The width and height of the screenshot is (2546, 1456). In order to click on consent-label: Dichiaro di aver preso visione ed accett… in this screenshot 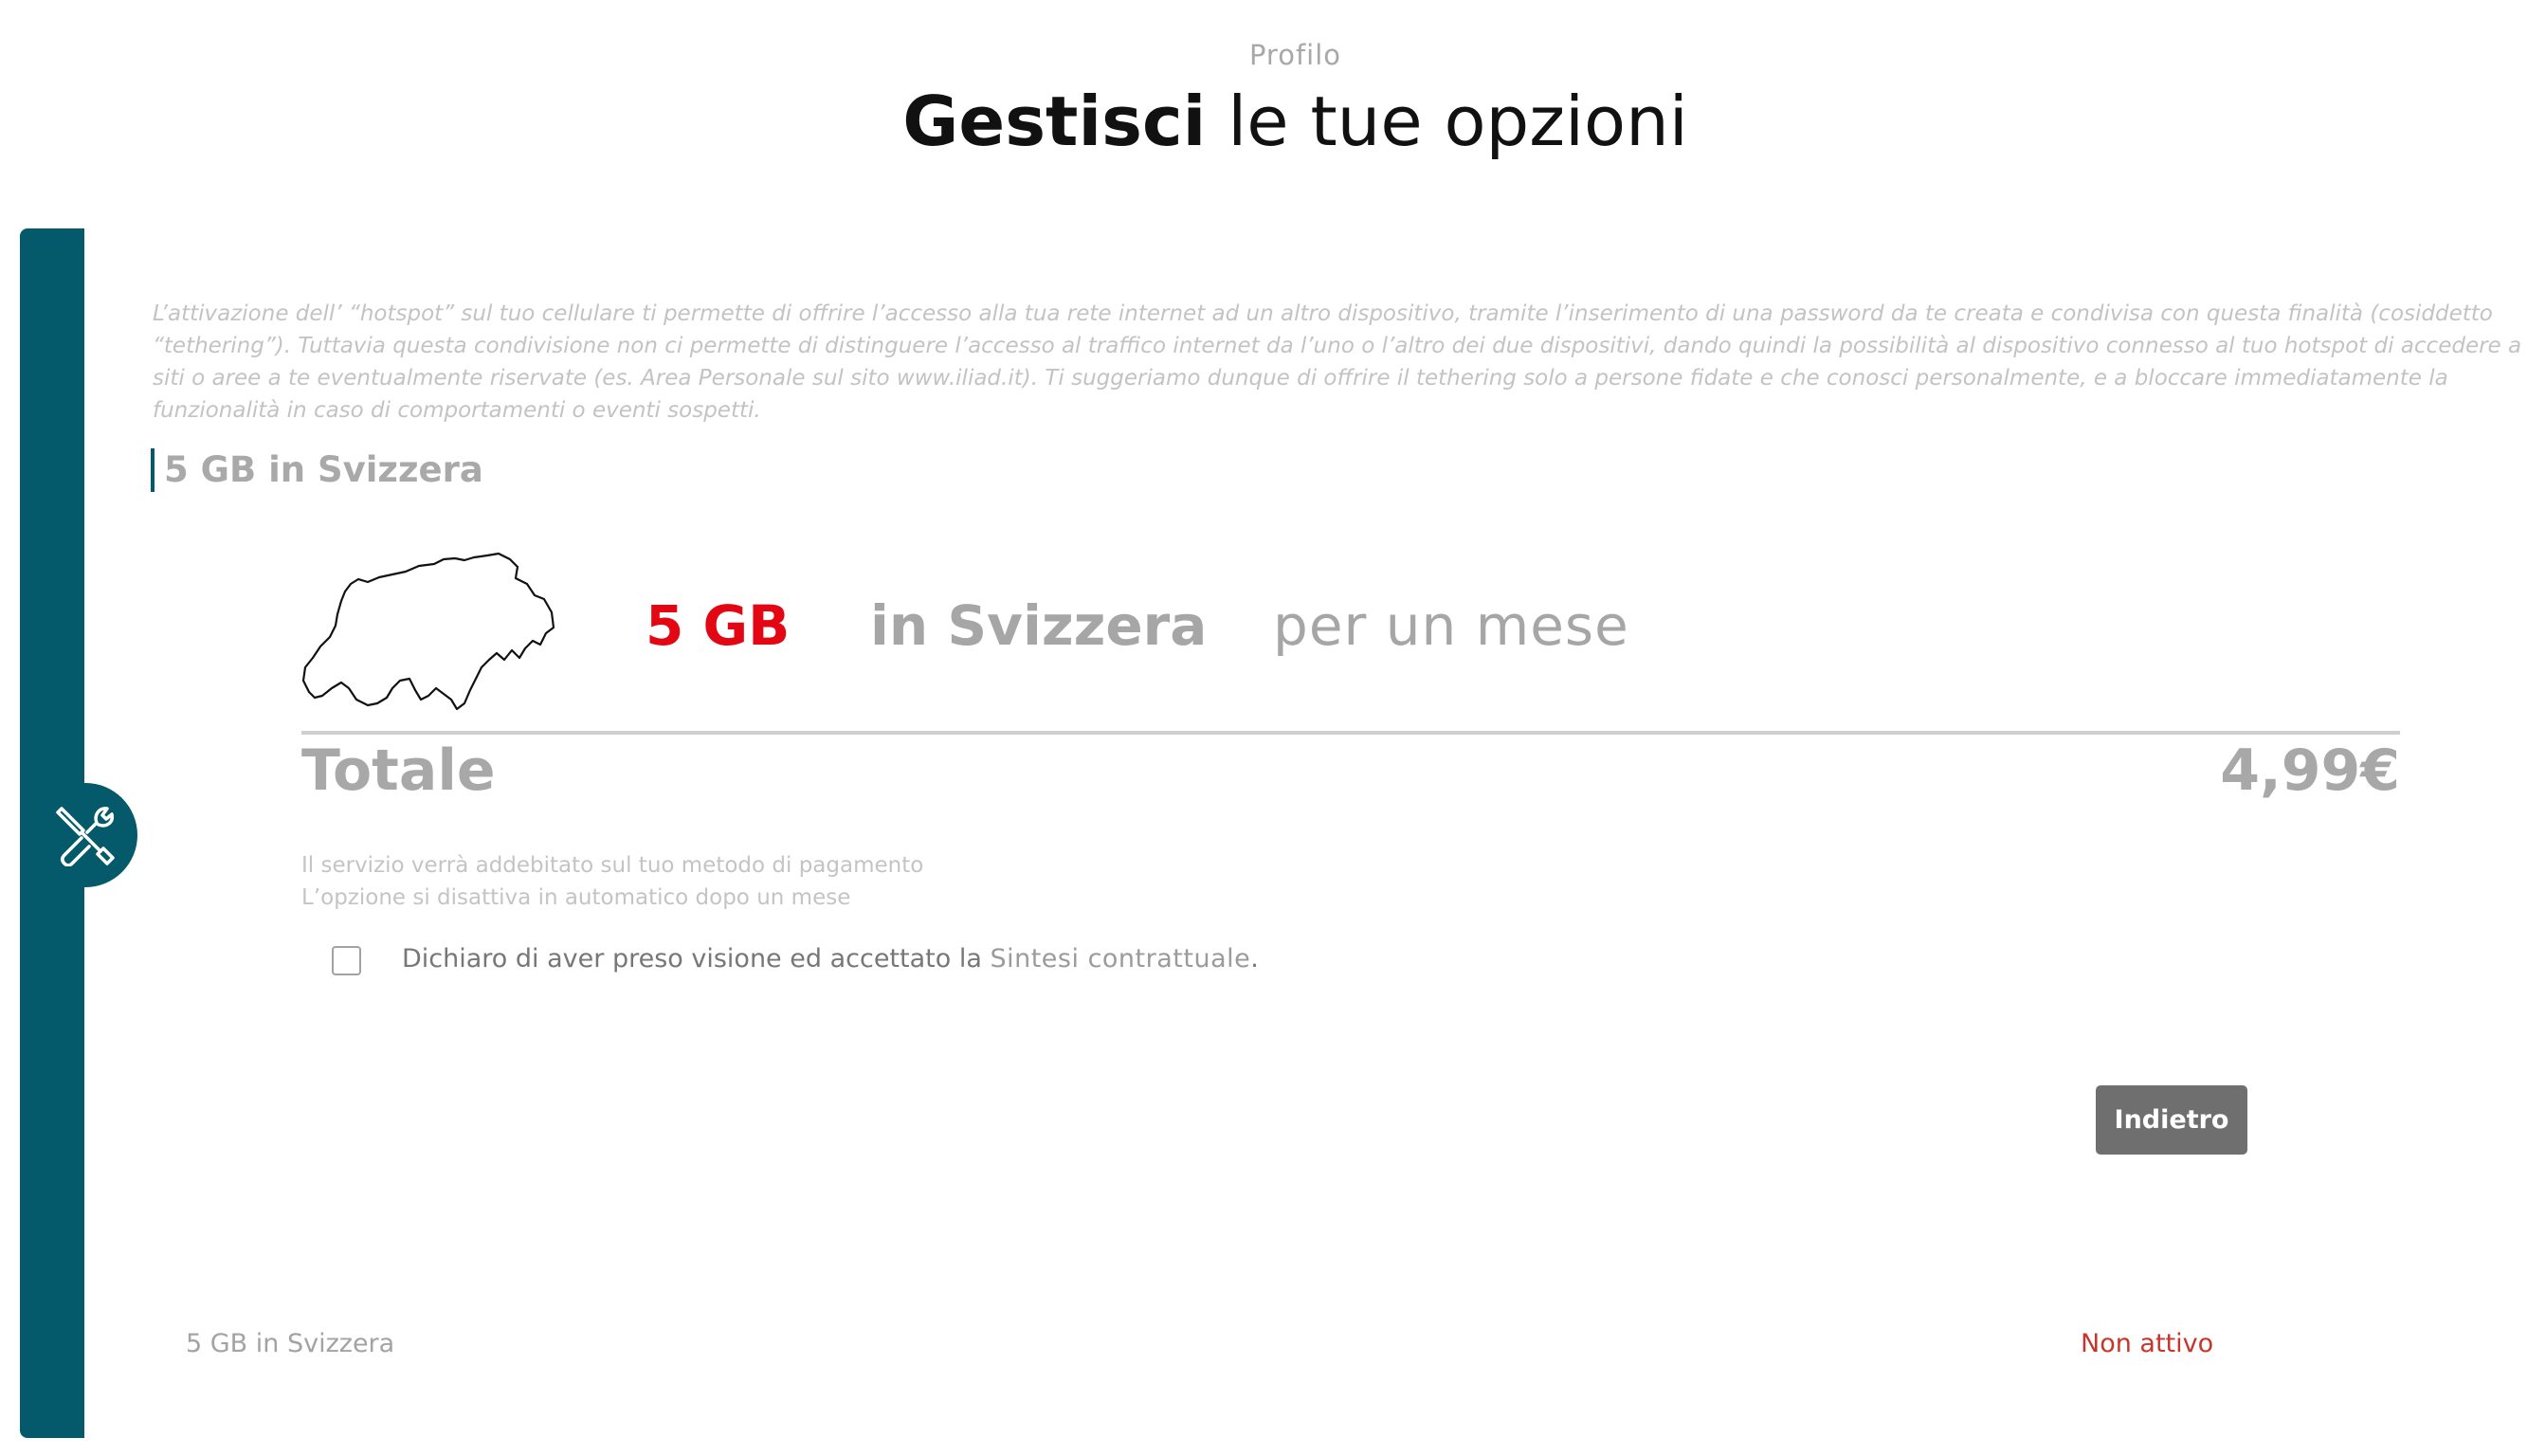, I will do `click(696, 959)`.